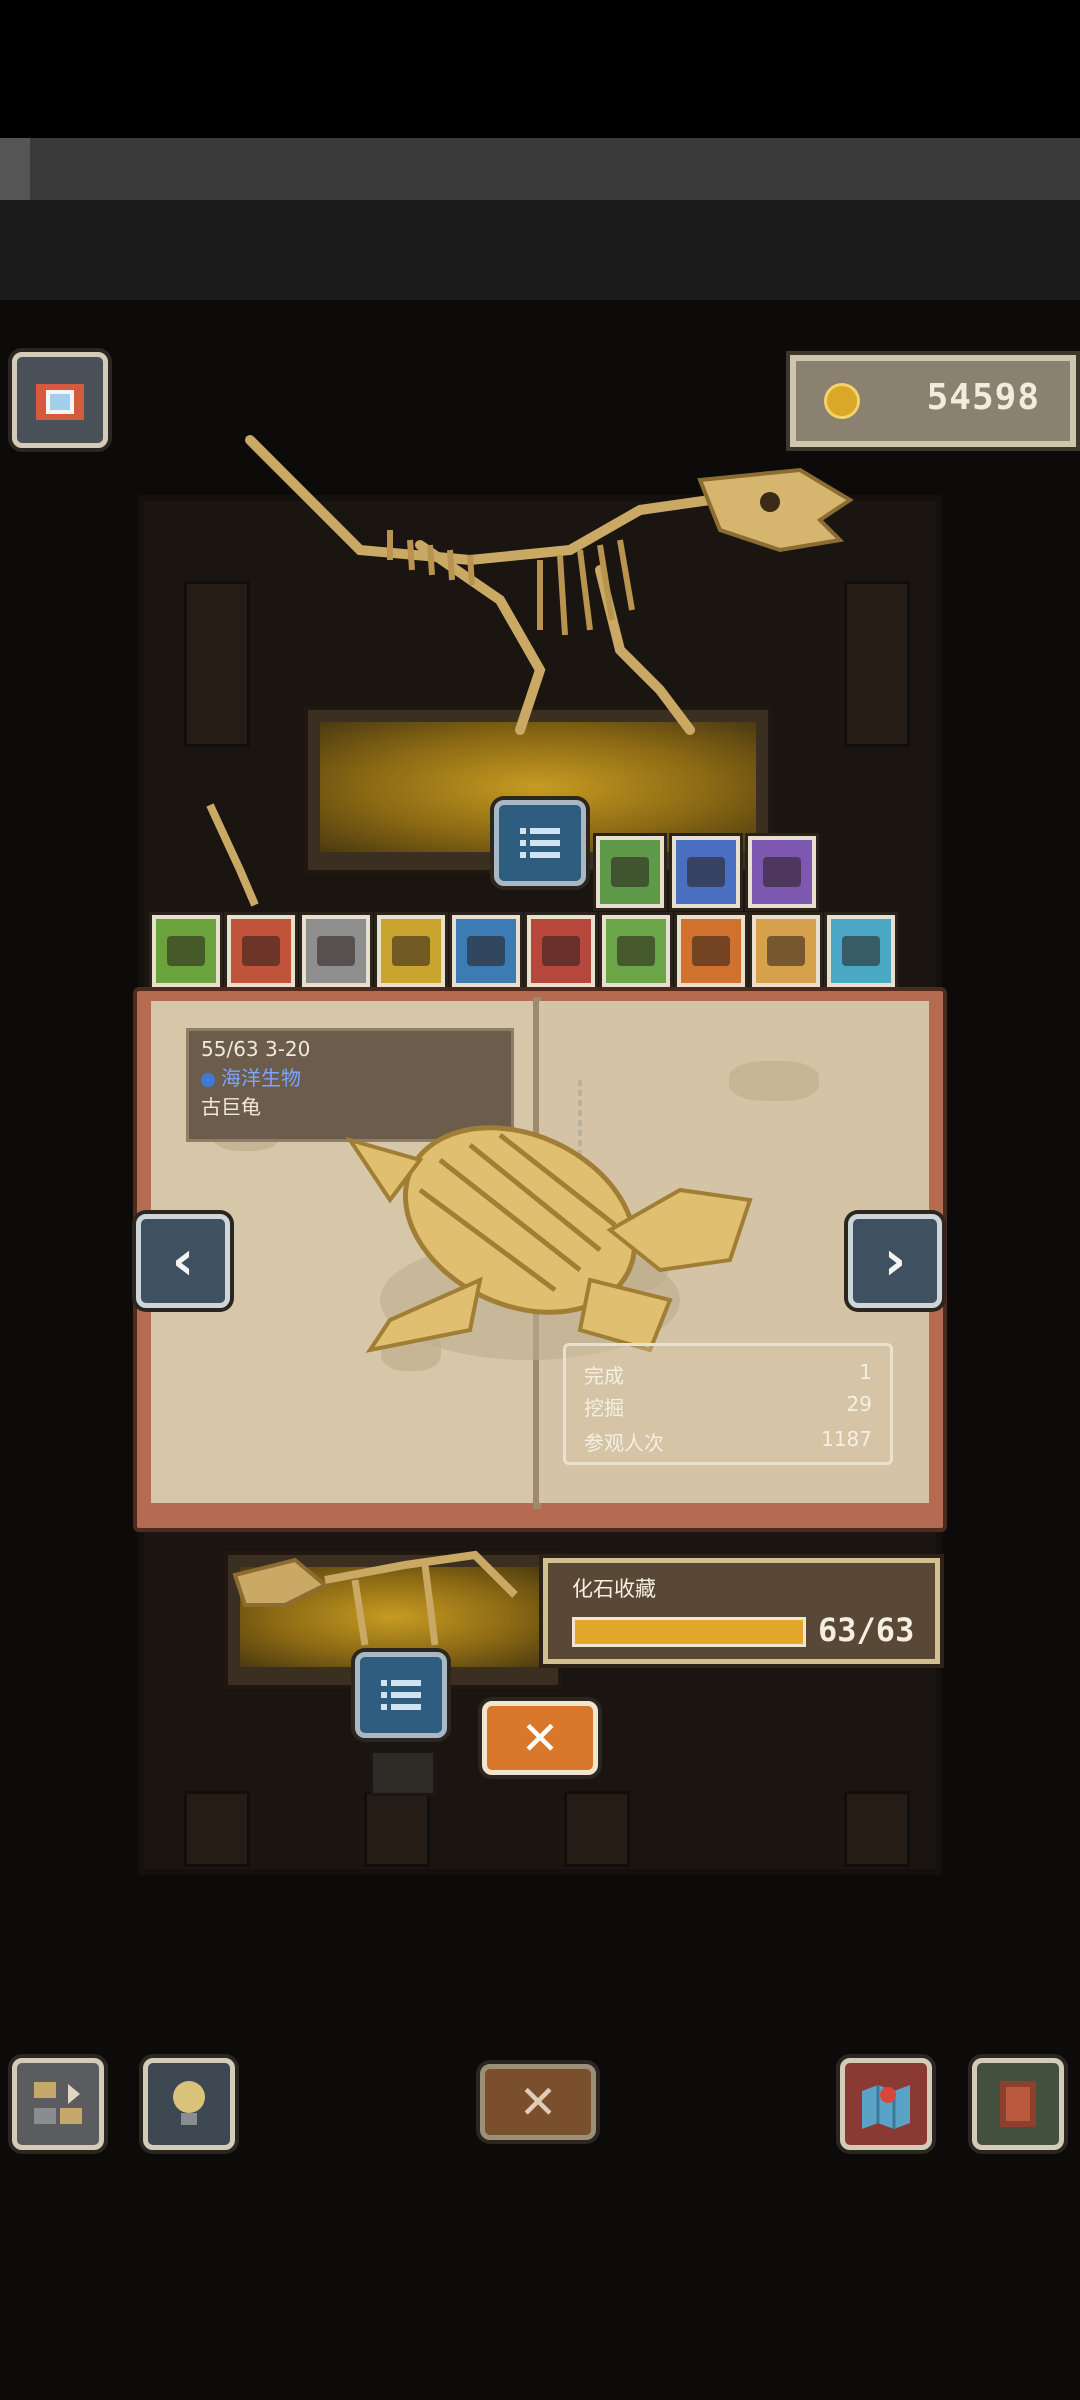  I want to click on trex-icon, so click(561, 951).